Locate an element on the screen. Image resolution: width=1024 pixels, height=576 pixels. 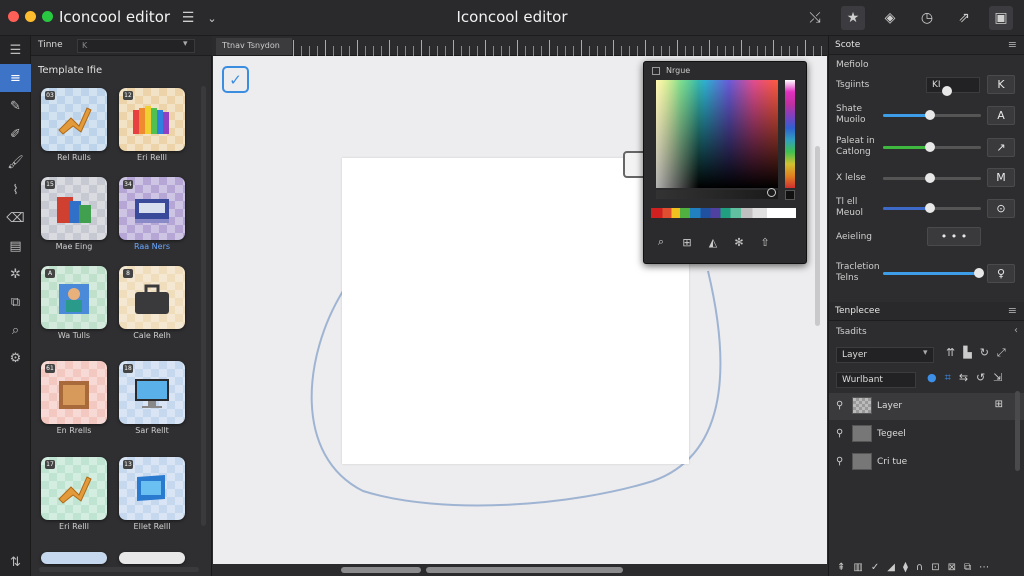
folder-icon: ▥ is located at coordinates (857, 567).